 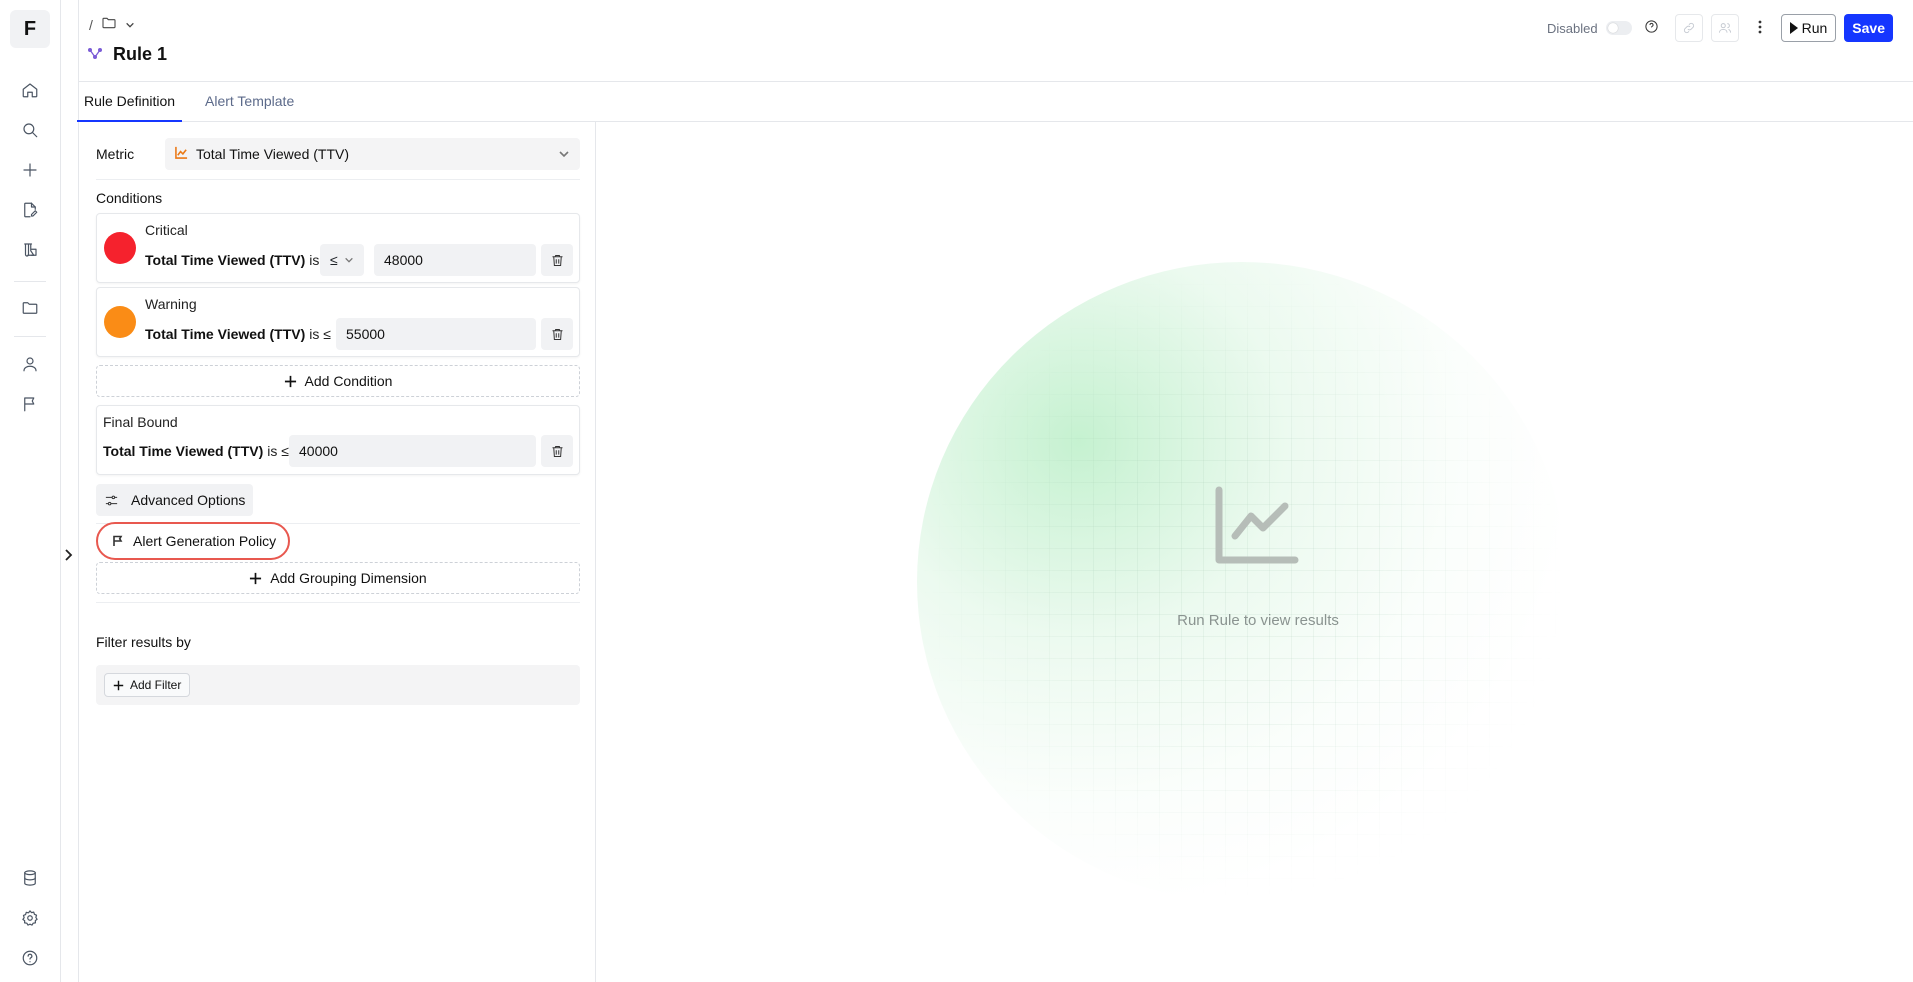 What do you see at coordinates (143, 642) in the screenshot?
I see `filter-label: Filter results by` at bounding box center [143, 642].